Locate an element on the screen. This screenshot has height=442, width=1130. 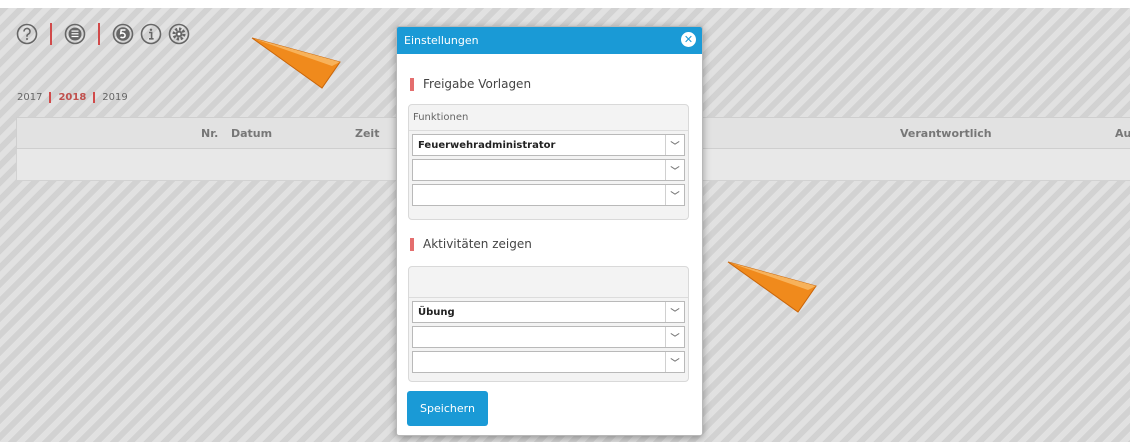
toolbar is located at coordinates (103, 34).